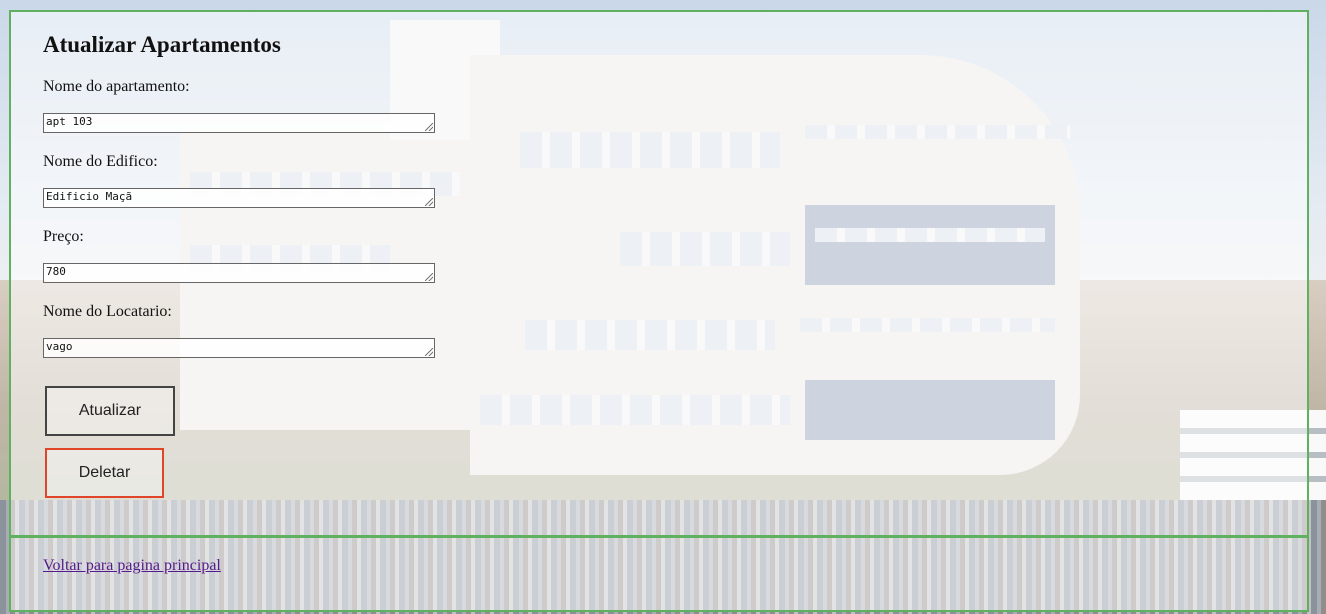 The image size is (1326, 614). What do you see at coordinates (107, 311) in the screenshot?
I see `tenant-name-label: Nome do Locatario:` at bounding box center [107, 311].